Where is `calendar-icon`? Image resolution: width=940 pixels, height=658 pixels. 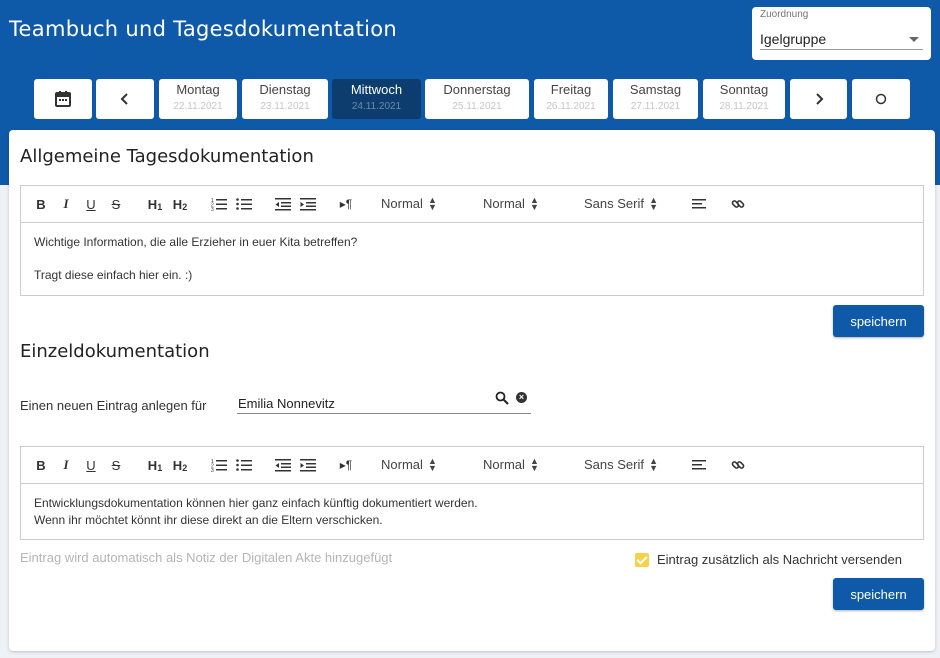
calendar-icon is located at coordinates (63, 99).